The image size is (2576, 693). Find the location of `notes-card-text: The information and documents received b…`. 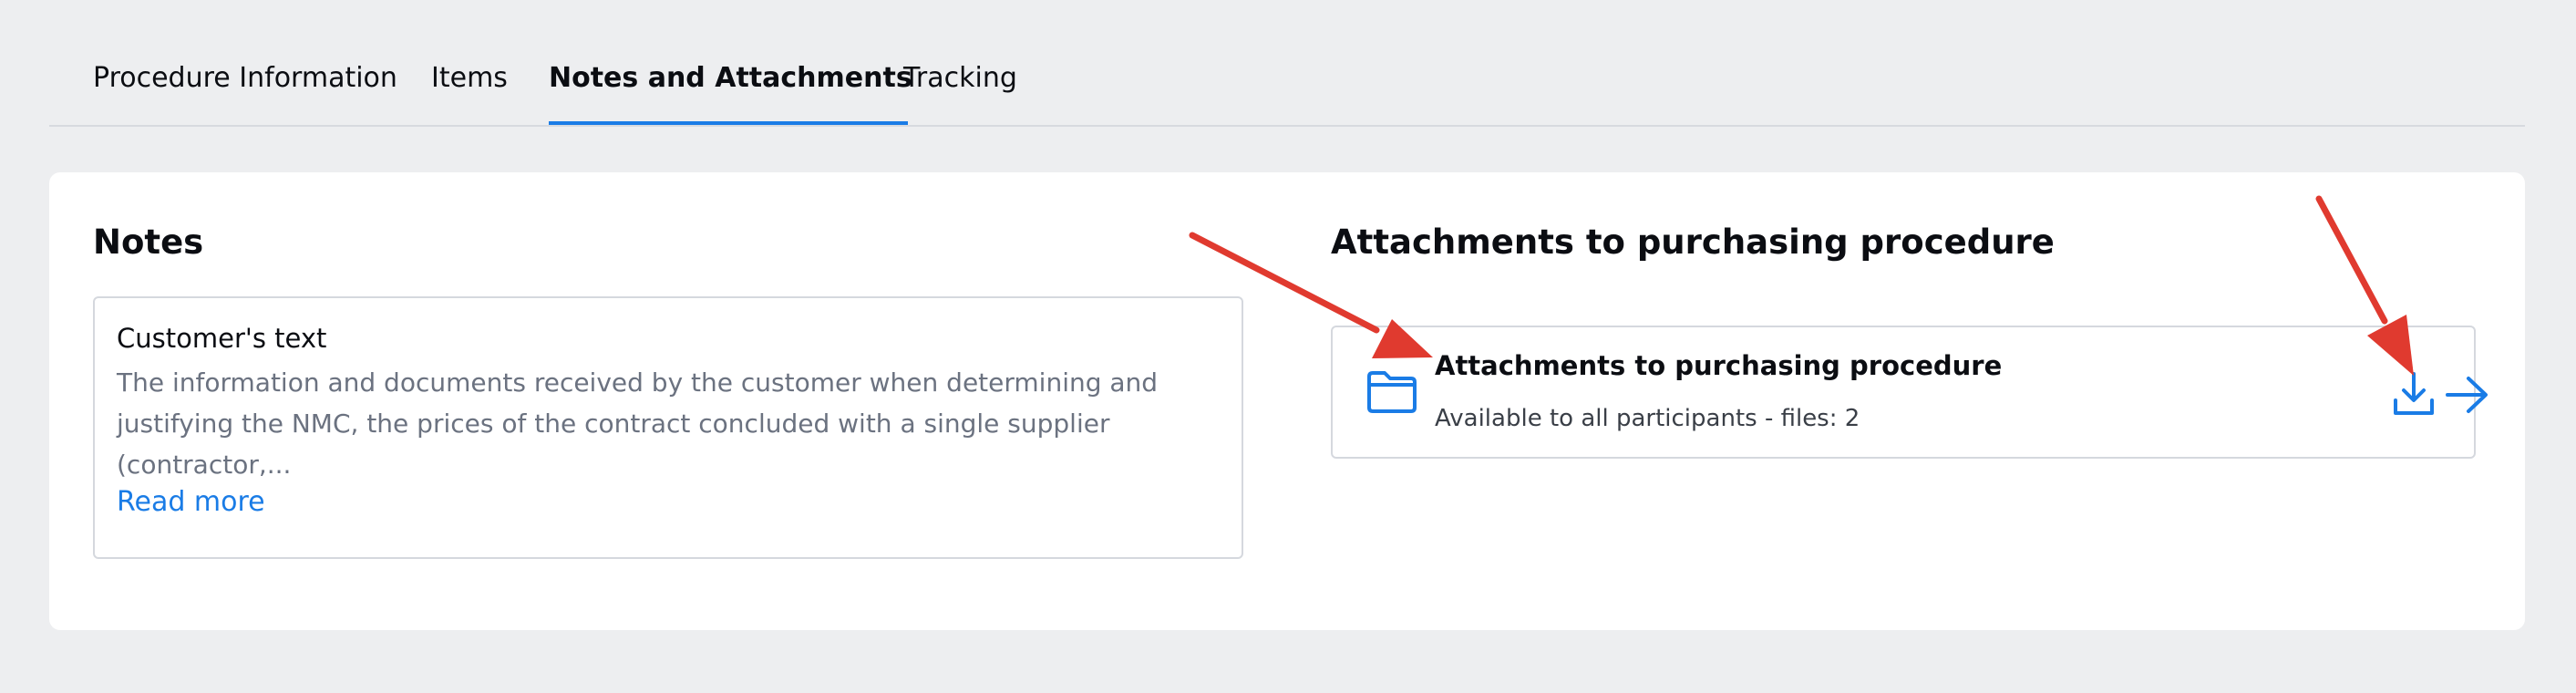

notes-card-text: The information and documents received b… is located at coordinates (638, 423).